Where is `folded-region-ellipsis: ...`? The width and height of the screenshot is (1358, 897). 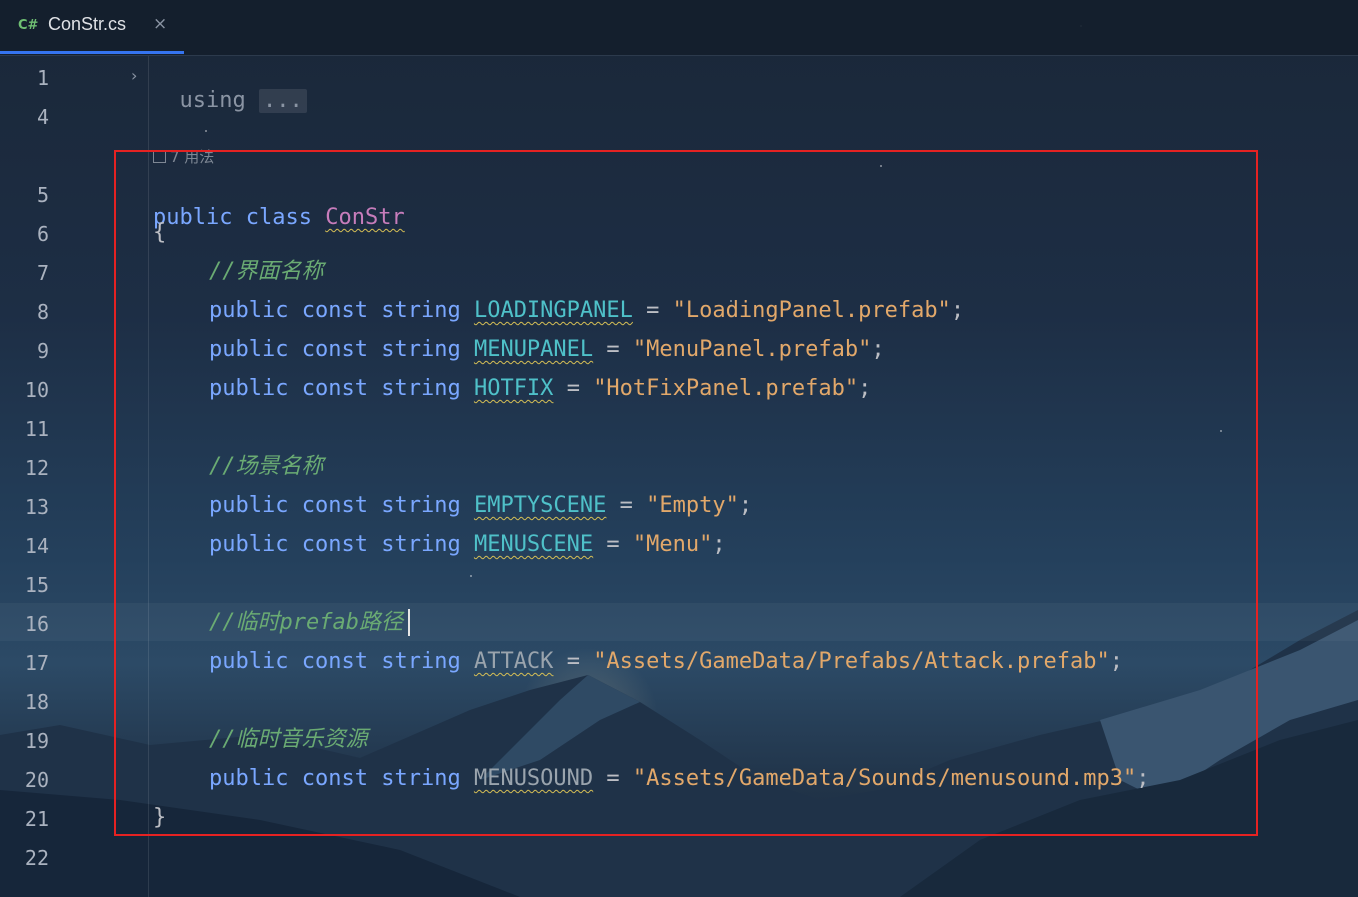
folded-region-ellipsis: ... is located at coordinates (282, 101).